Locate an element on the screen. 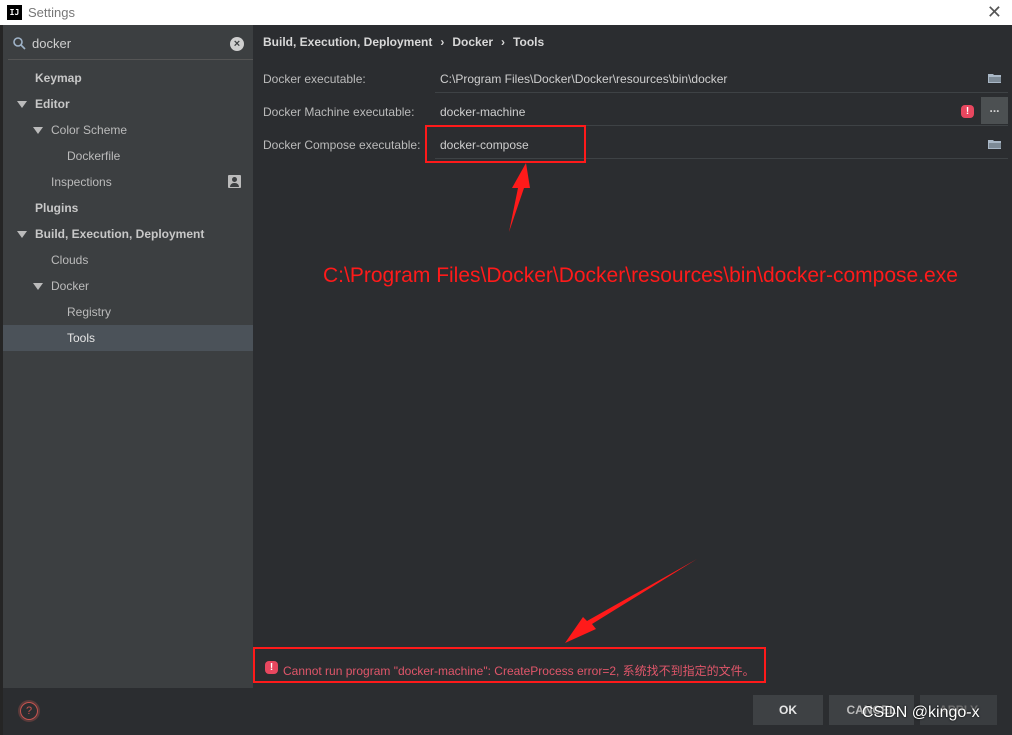  csdn-watermark: CSDN @kingo-x is located at coordinates (921, 712).